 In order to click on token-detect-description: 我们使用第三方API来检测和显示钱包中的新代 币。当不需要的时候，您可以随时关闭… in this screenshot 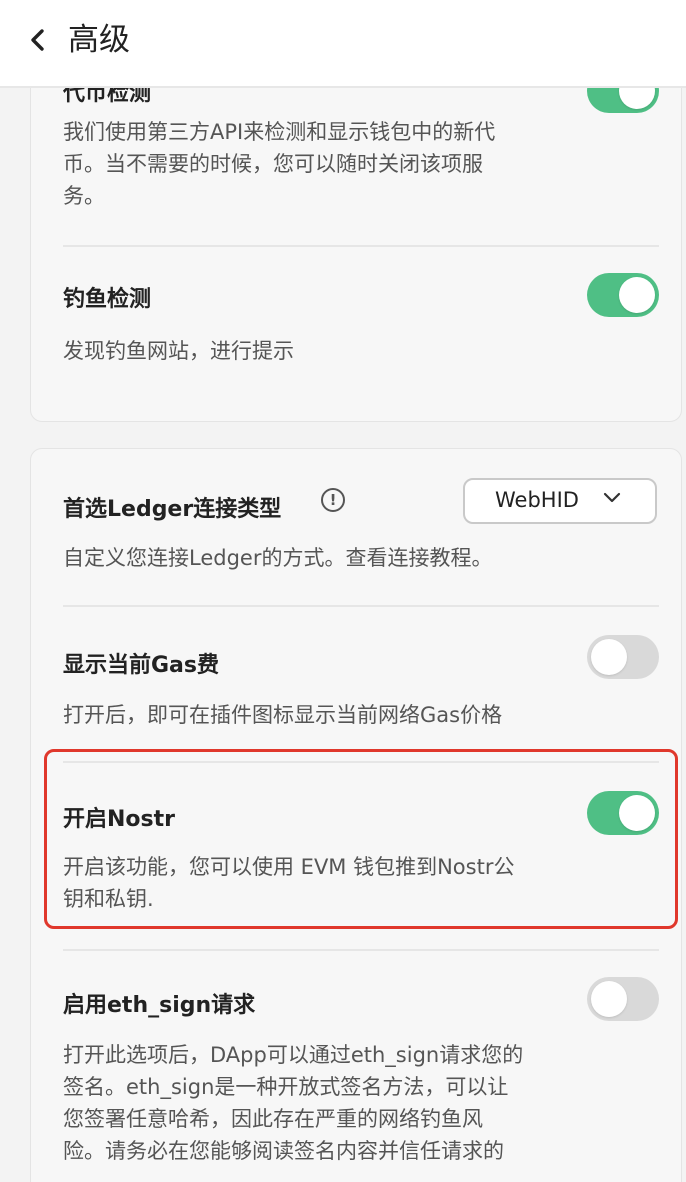, I will do `click(323, 164)`.